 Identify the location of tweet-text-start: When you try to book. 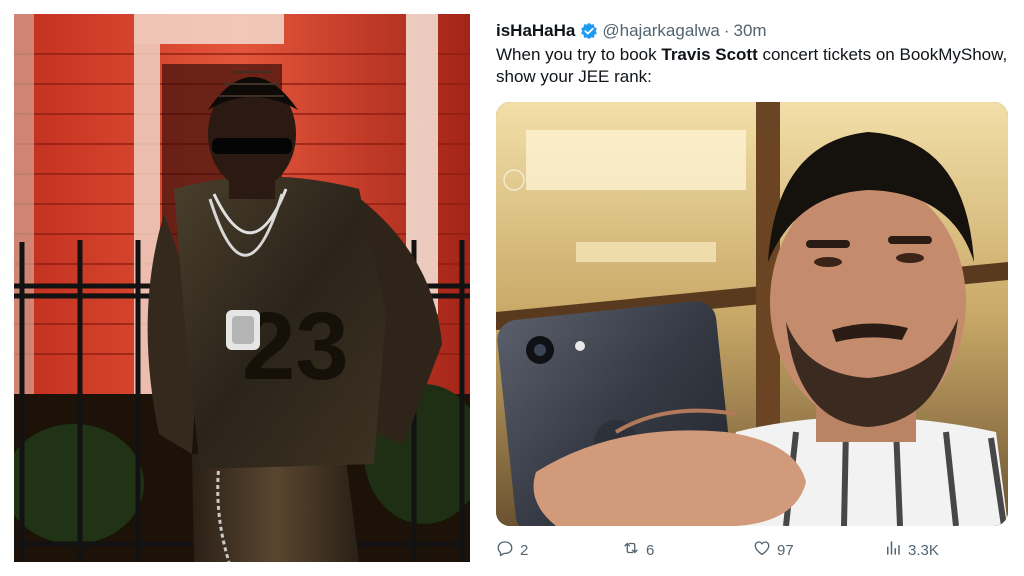
(579, 54).